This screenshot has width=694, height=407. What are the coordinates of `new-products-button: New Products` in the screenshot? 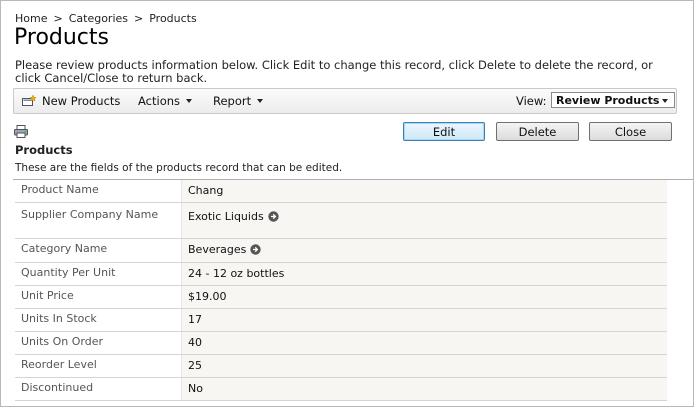 It's located at (81, 101).